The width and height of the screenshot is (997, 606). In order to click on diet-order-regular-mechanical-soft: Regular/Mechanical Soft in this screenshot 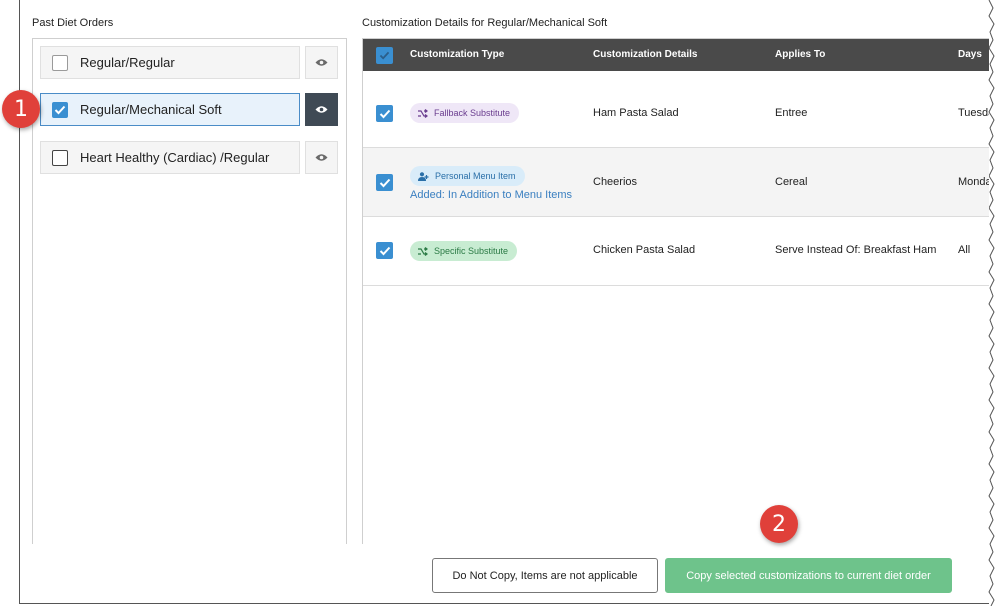, I will do `click(170, 109)`.